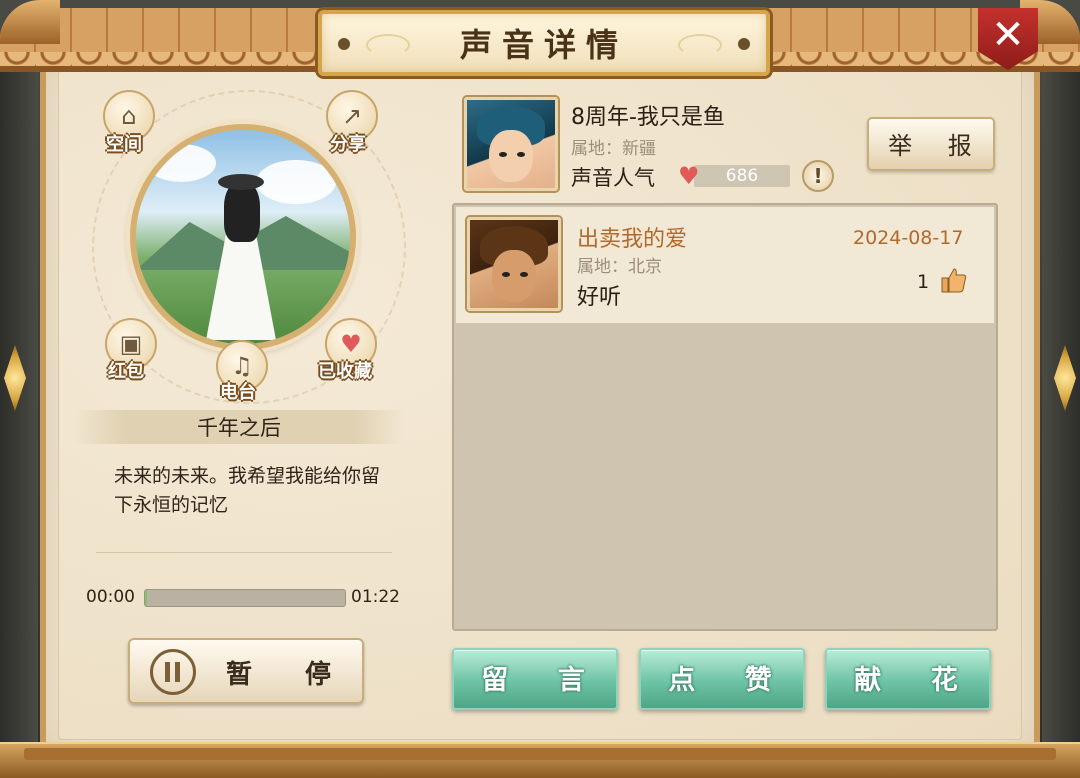 The image size is (1080, 778). Describe the element at coordinates (908, 679) in the screenshot. I see `flower-button: 献 花` at that location.